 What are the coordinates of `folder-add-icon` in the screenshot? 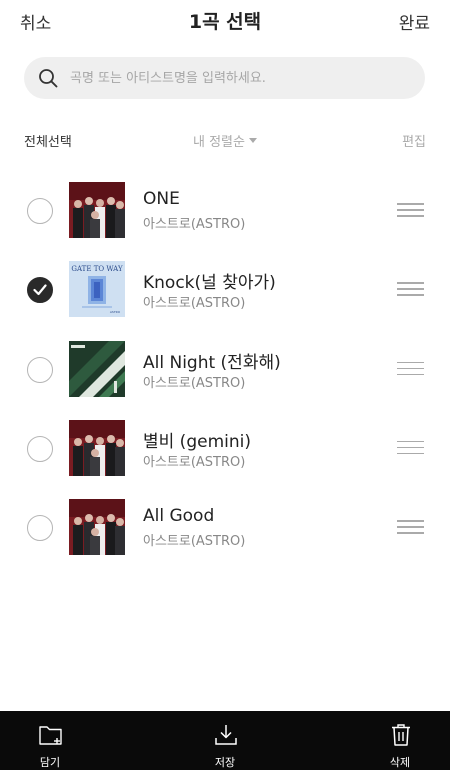 It's located at (50, 735).